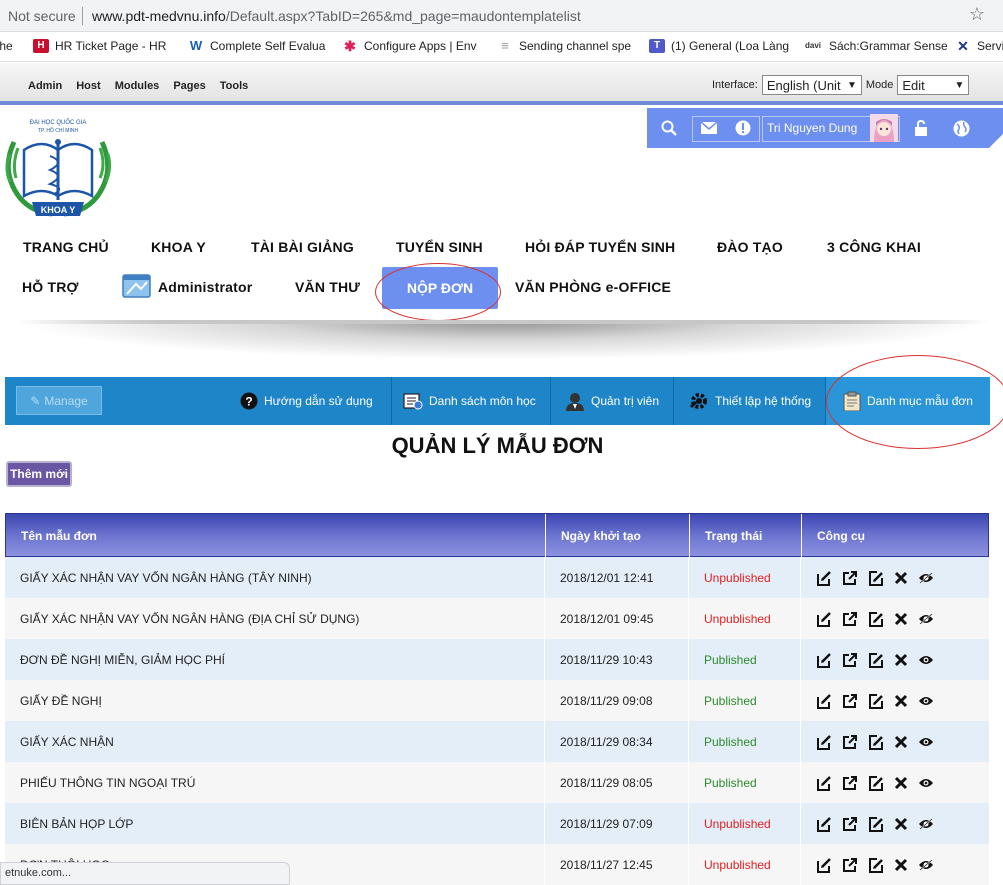 This screenshot has width=1003, height=885. What do you see at coordinates (961, 128) in the screenshot?
I see `globe-icon` at bounding box center [961, 128].